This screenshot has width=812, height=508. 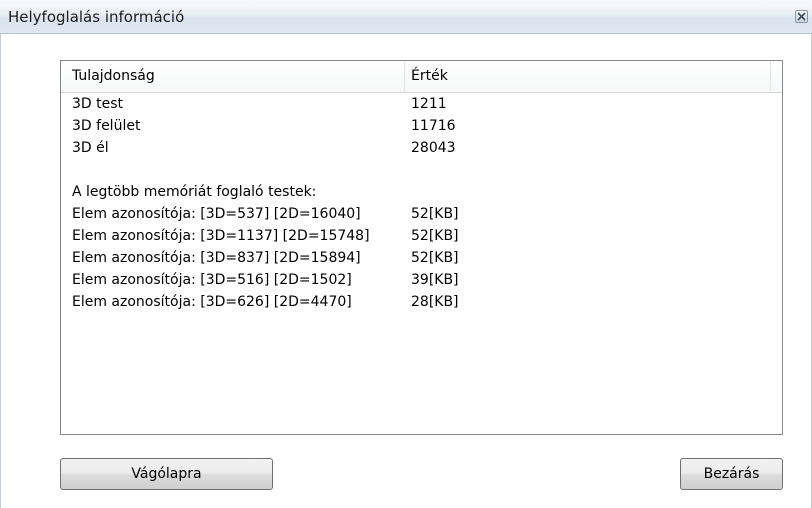 I want to click on list-item: 3D test 1211, so click(x=421, y=104).